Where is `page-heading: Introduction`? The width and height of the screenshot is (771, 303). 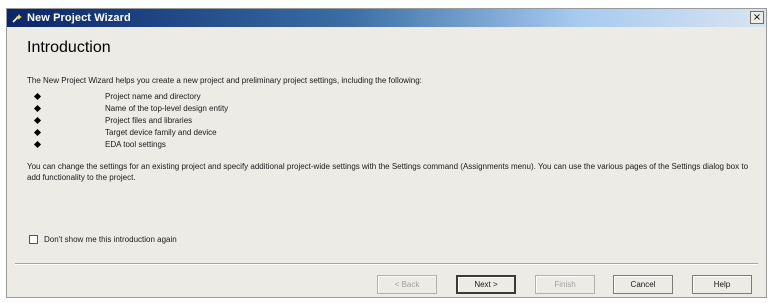
page-heading: Introduction is located at coordinates (69, 47).